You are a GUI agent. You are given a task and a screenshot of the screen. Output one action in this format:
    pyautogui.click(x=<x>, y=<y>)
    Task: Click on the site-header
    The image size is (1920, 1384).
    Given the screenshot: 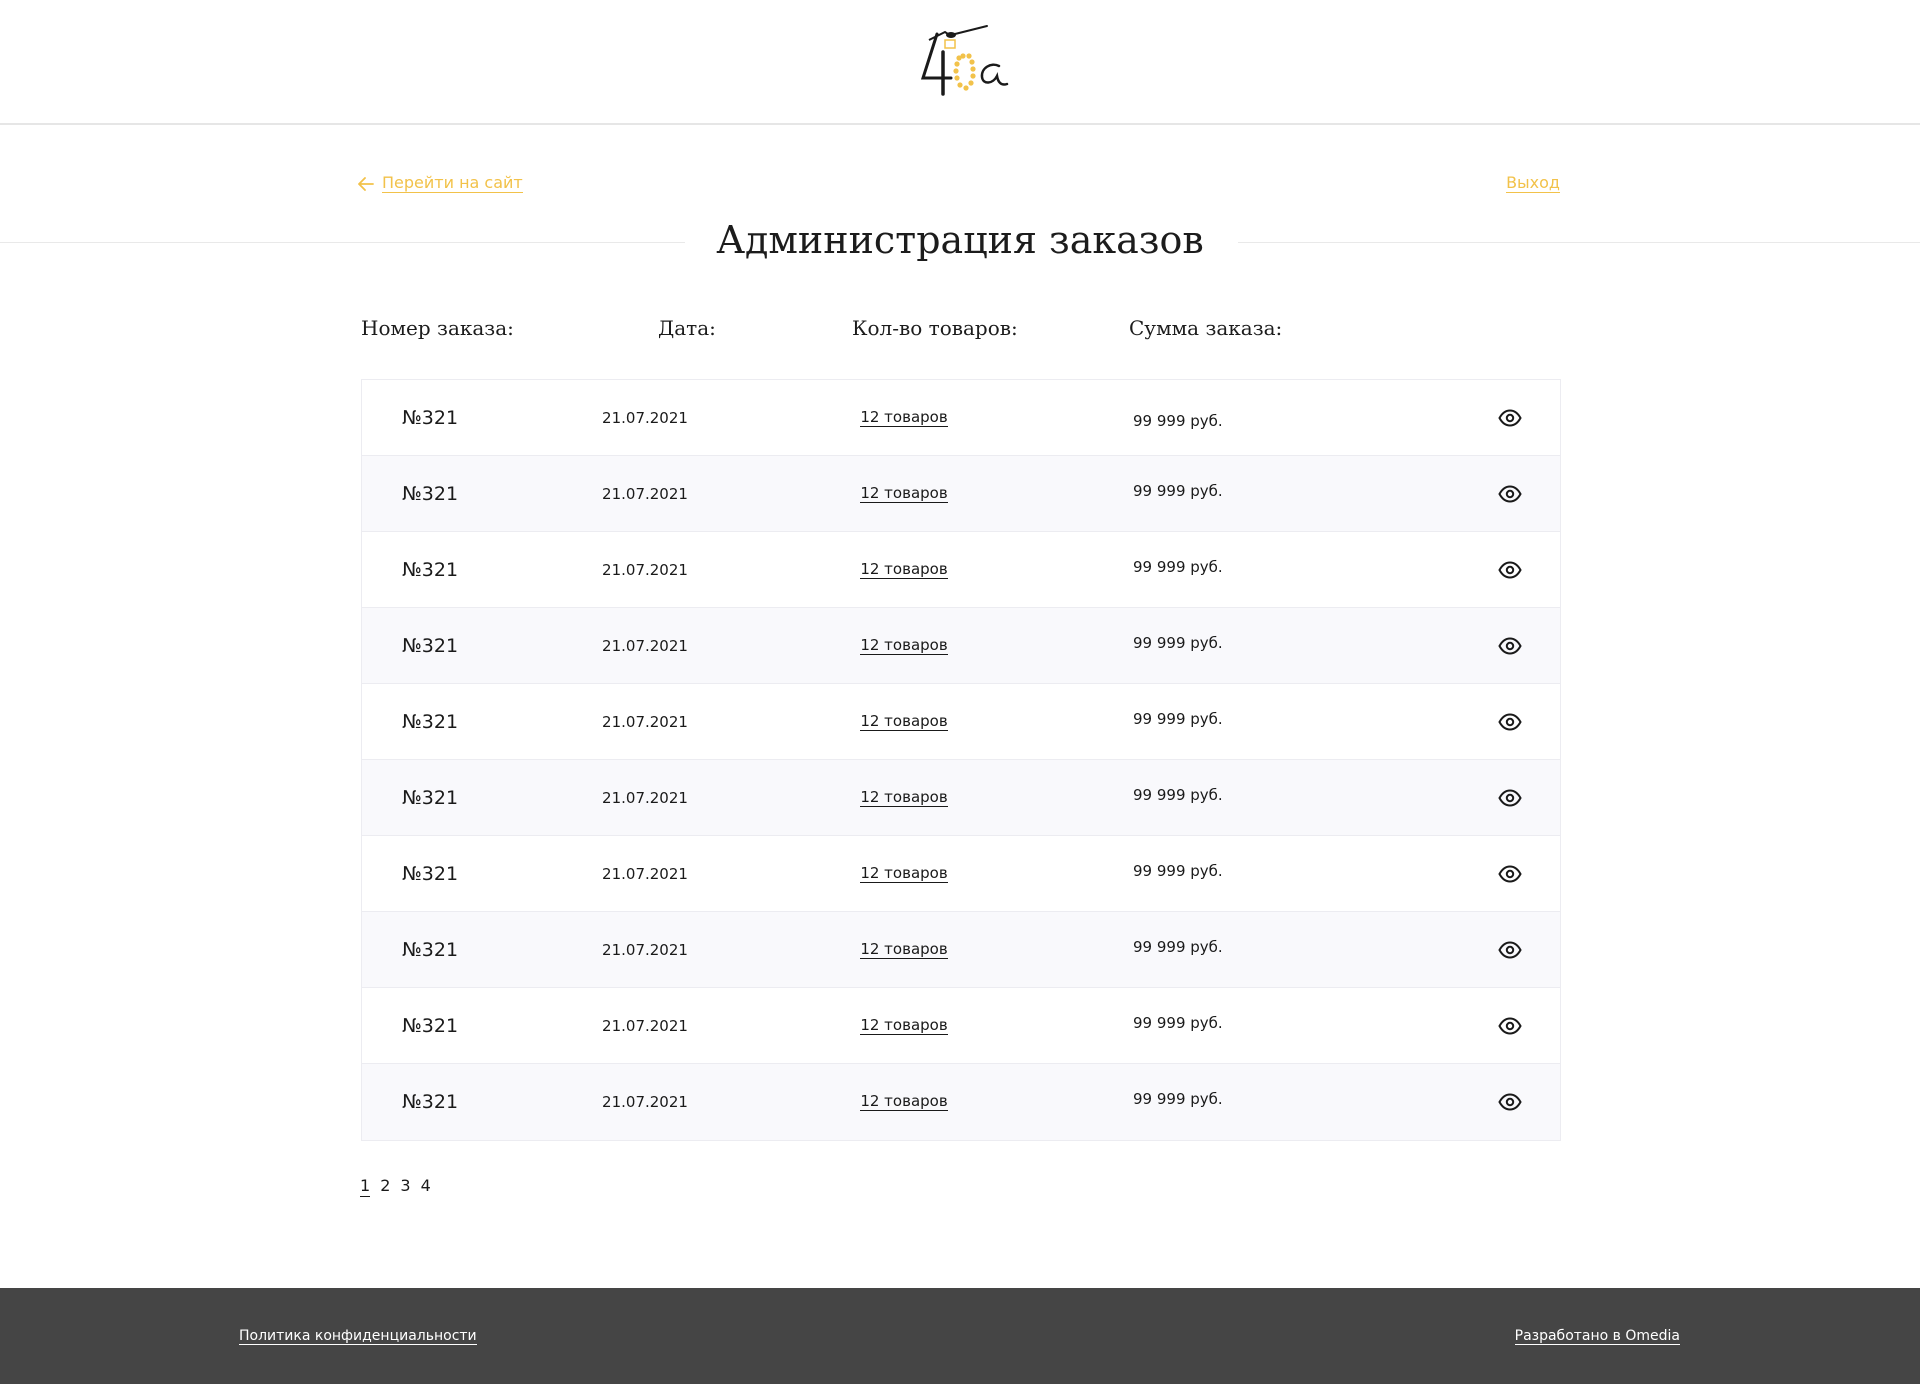 What is the action you would take?
    pyautogui.click(x=960, y=62)
    